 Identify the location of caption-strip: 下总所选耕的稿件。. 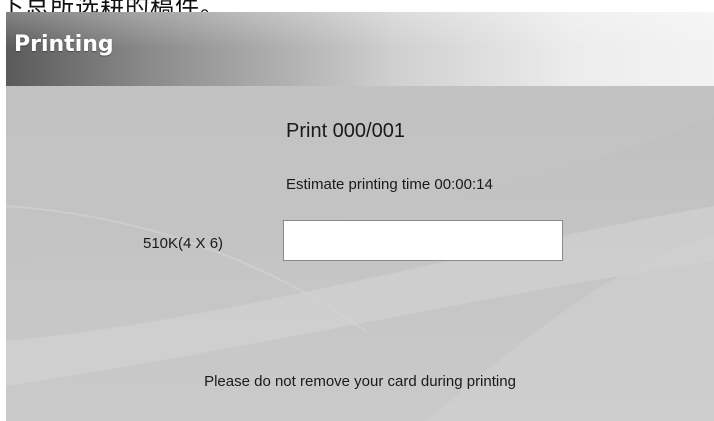
(357, 6).